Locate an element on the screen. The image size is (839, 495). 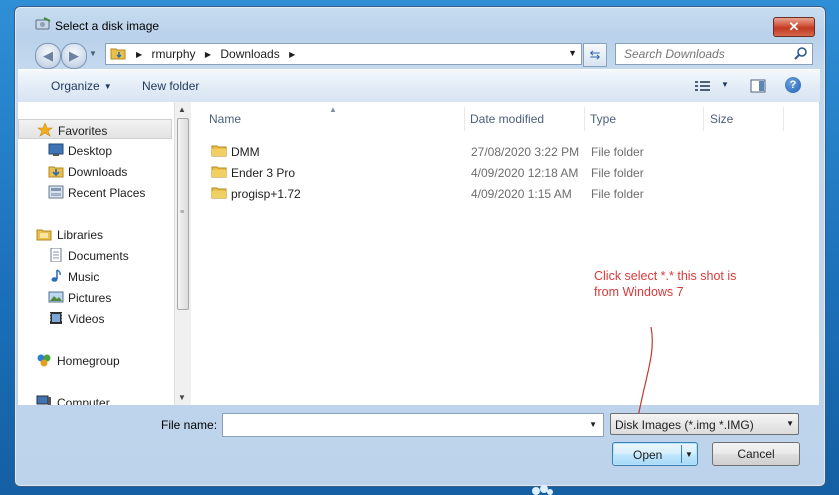
address-chevron-down-icon: ▼ is located at coordinates (572, 53).